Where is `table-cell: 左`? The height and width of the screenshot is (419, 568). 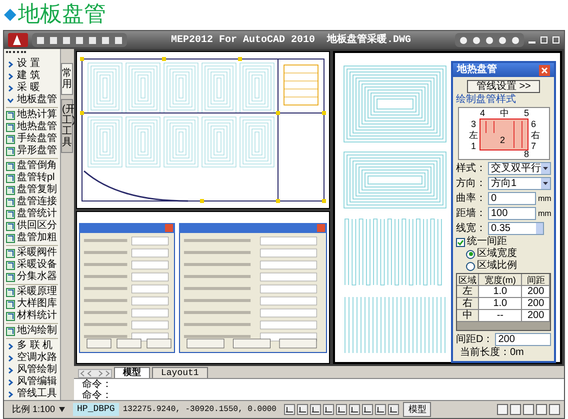
table-cell: 左 is located at coordinates (468, 292).